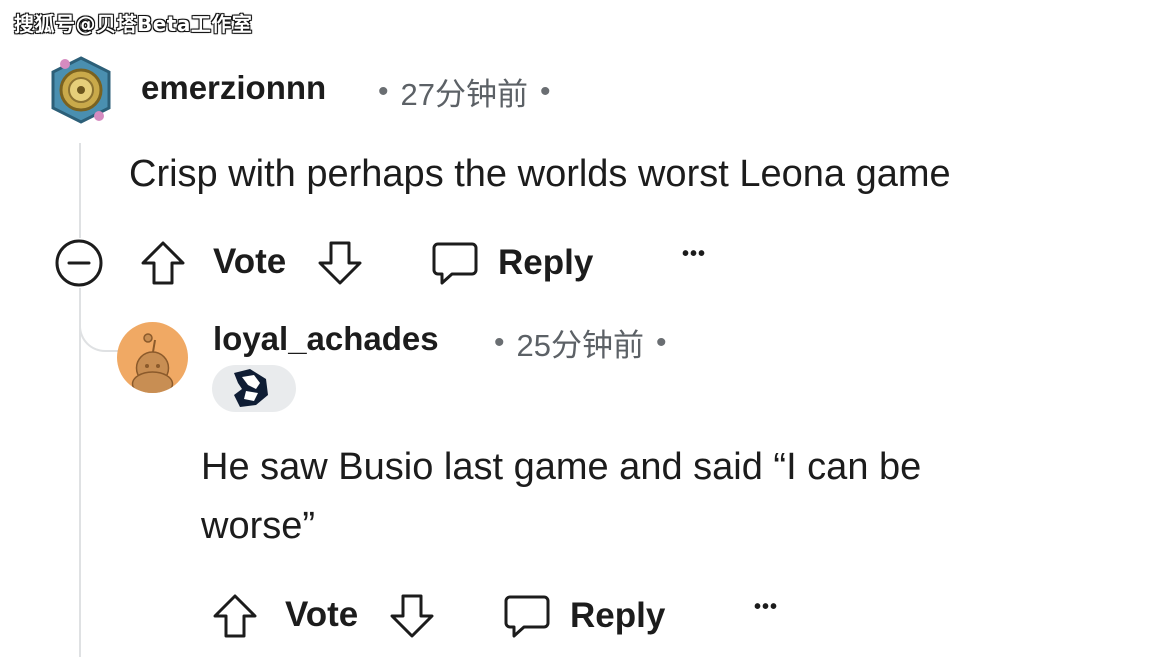 Image resolution: width=1166 pixels, height=657 pixels. What do you see at coordinates (99, 320) in the screenshot?
I see `thread-elbow` at bounding box center [99, 320].